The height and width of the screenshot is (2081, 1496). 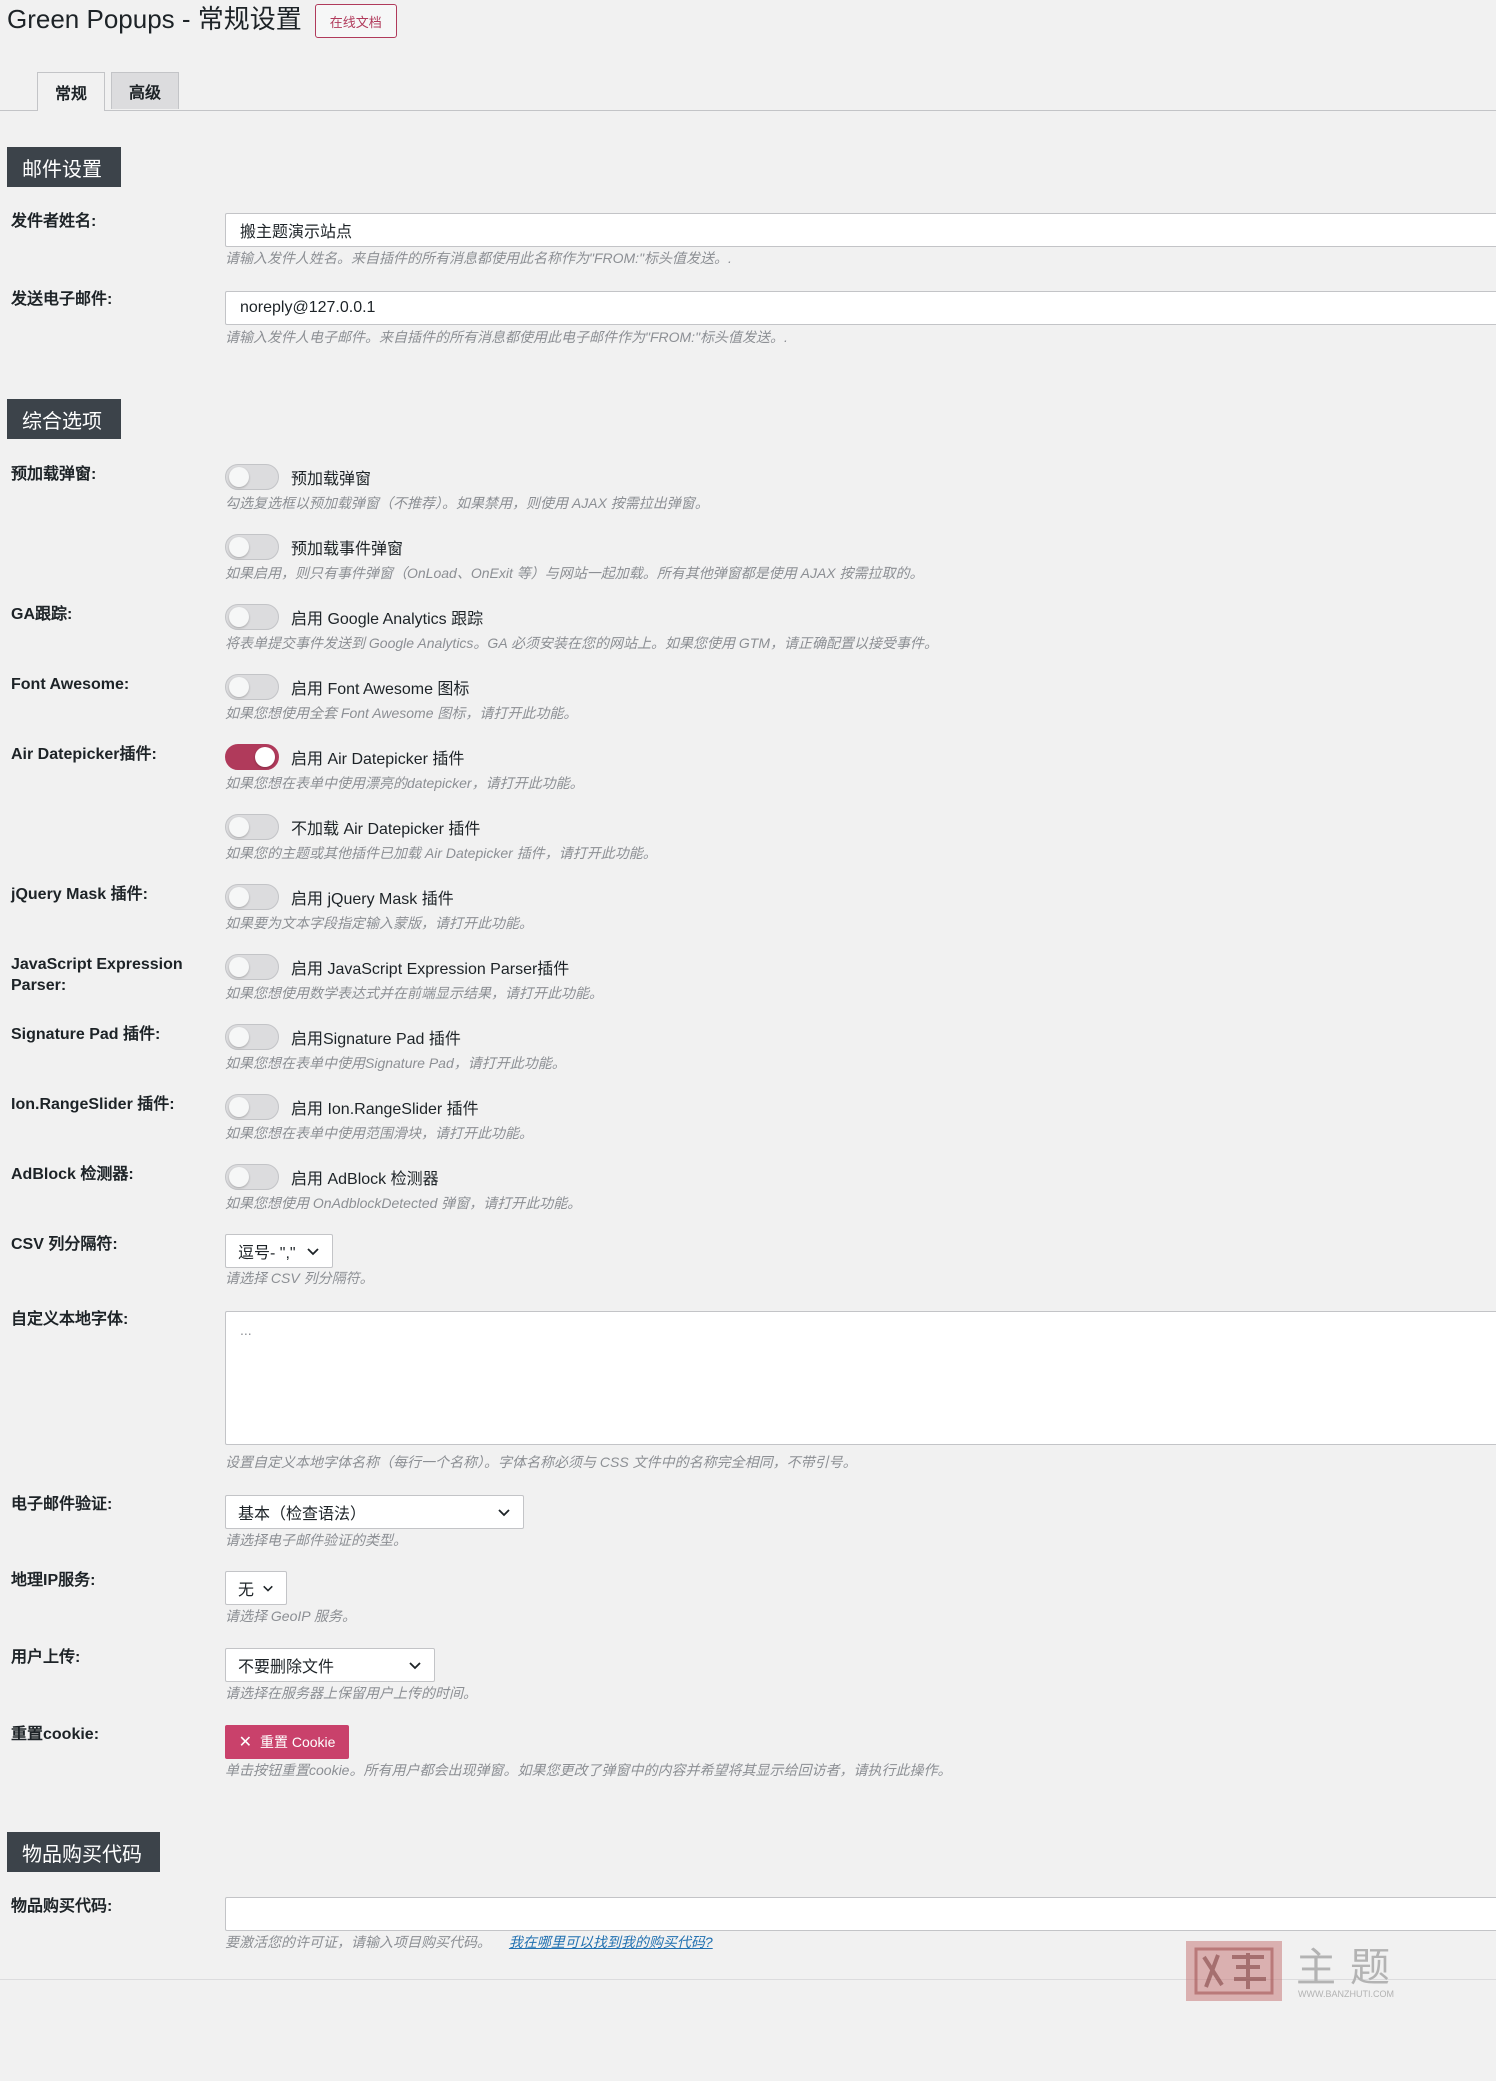 I want to click on uploads-desc: 请选择在服务器上保留用户上传的时间。, so click(x=351, y=1693).